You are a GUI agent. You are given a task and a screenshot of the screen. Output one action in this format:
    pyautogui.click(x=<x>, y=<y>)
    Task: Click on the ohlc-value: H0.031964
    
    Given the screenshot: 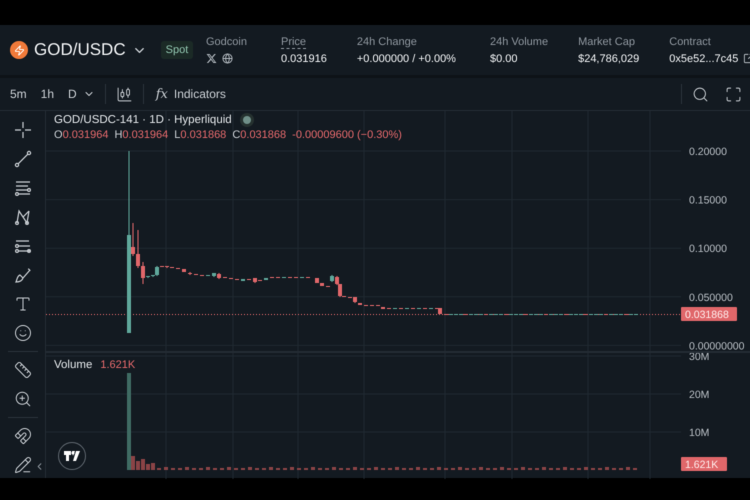 What is the action you would take?
    pyautogui.click(x=141, y=135)
    